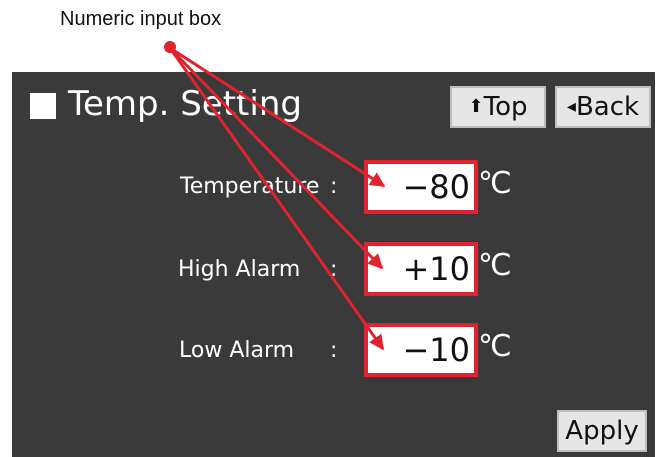  Describe the element at coordinates (277, 117) in the screenshot. I see `arrow-to-temperature` at that location.